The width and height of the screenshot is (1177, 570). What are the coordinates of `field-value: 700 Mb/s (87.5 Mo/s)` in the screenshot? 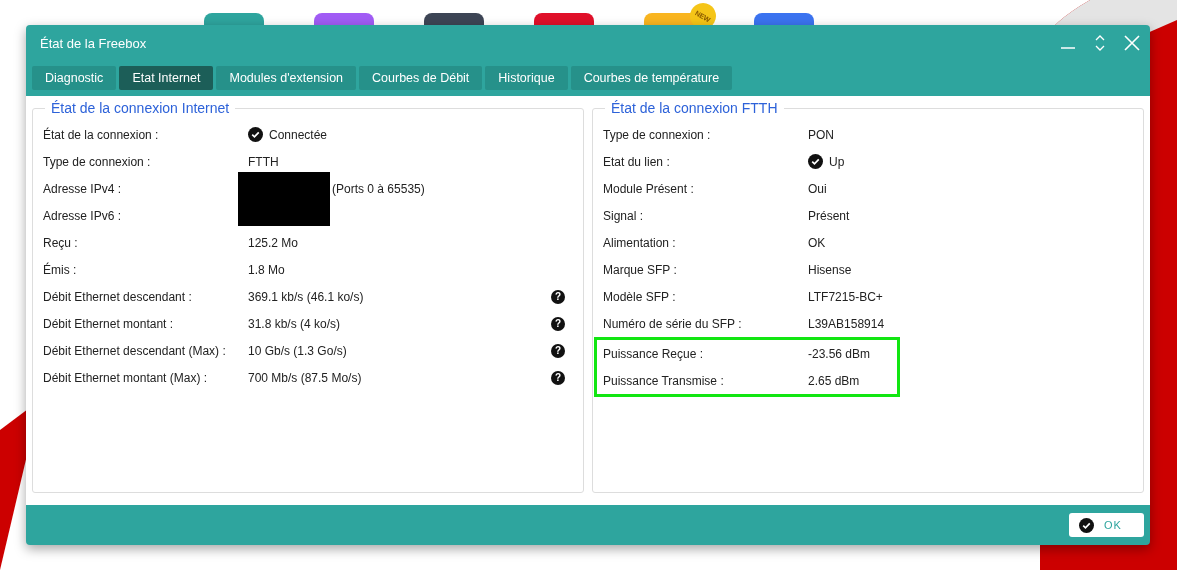 It's located at (305, 377).